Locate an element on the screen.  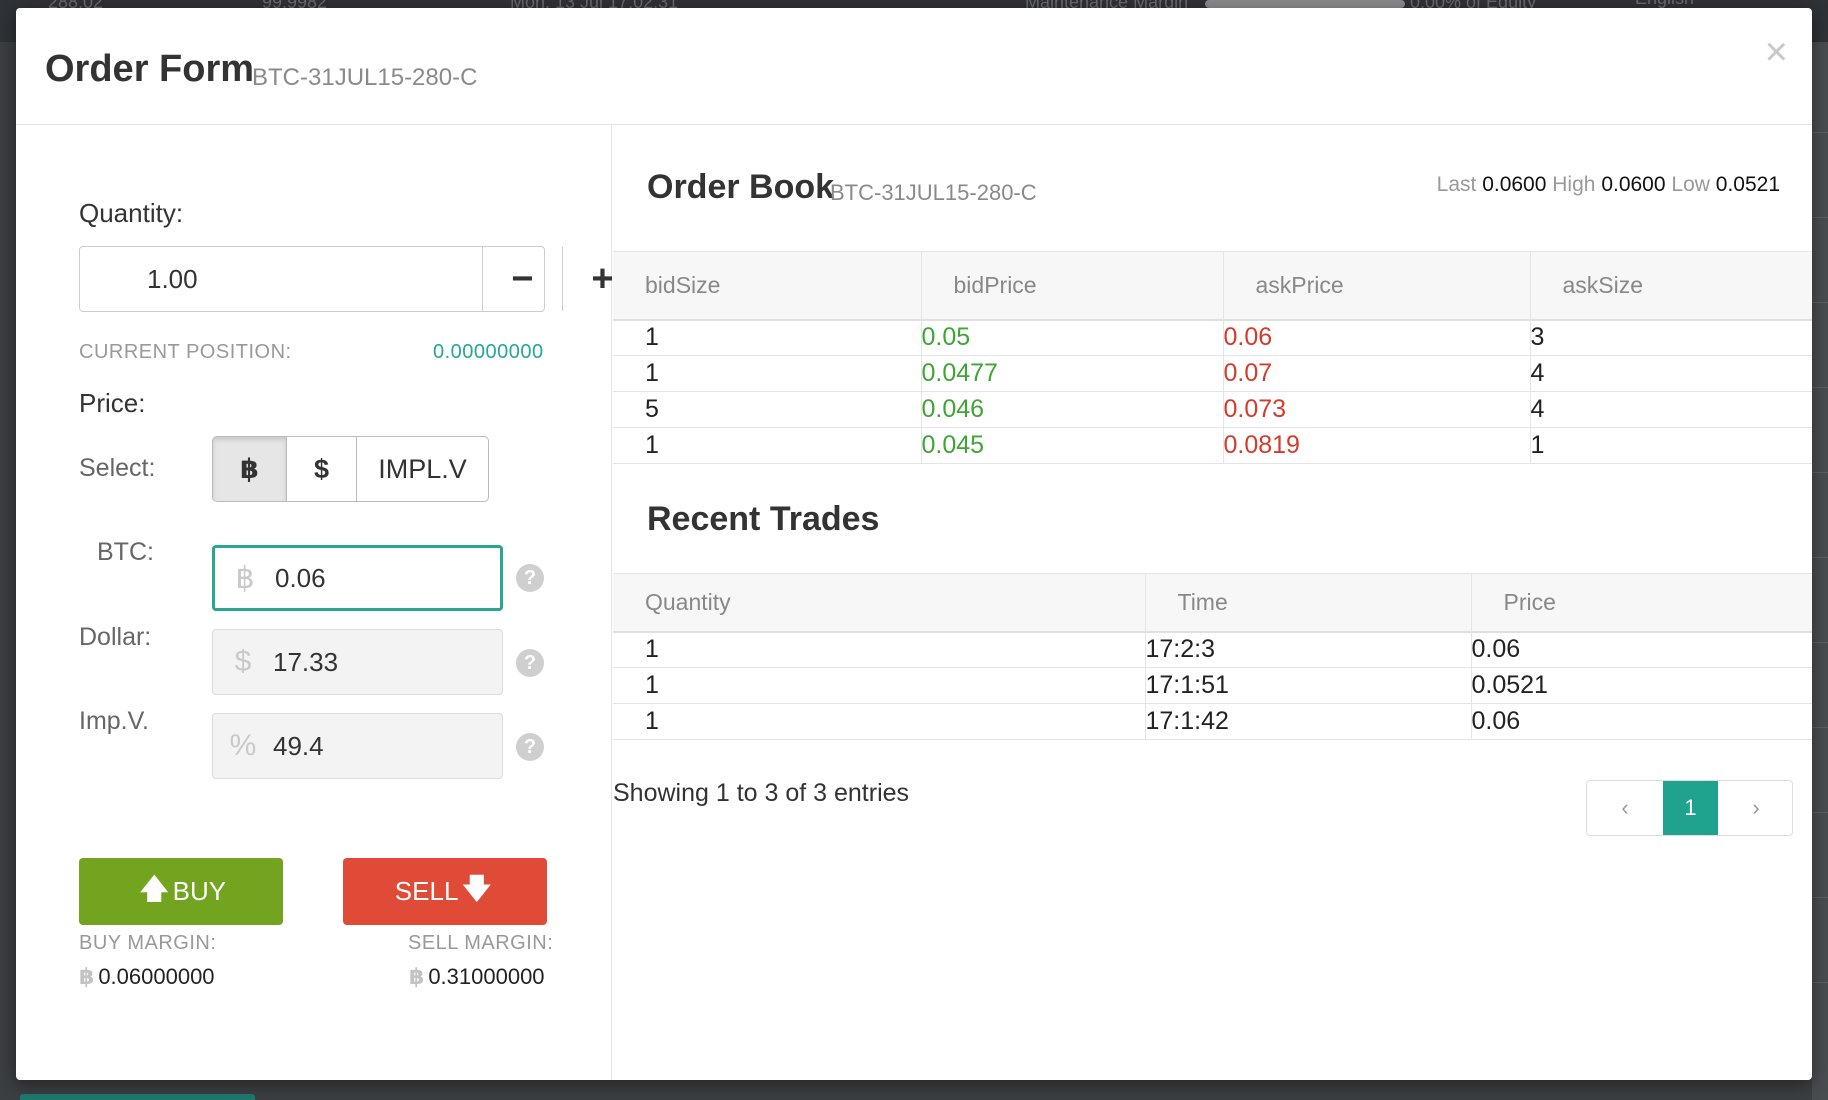
column-bidsize: bidSize is located at coordinates (767, 286).